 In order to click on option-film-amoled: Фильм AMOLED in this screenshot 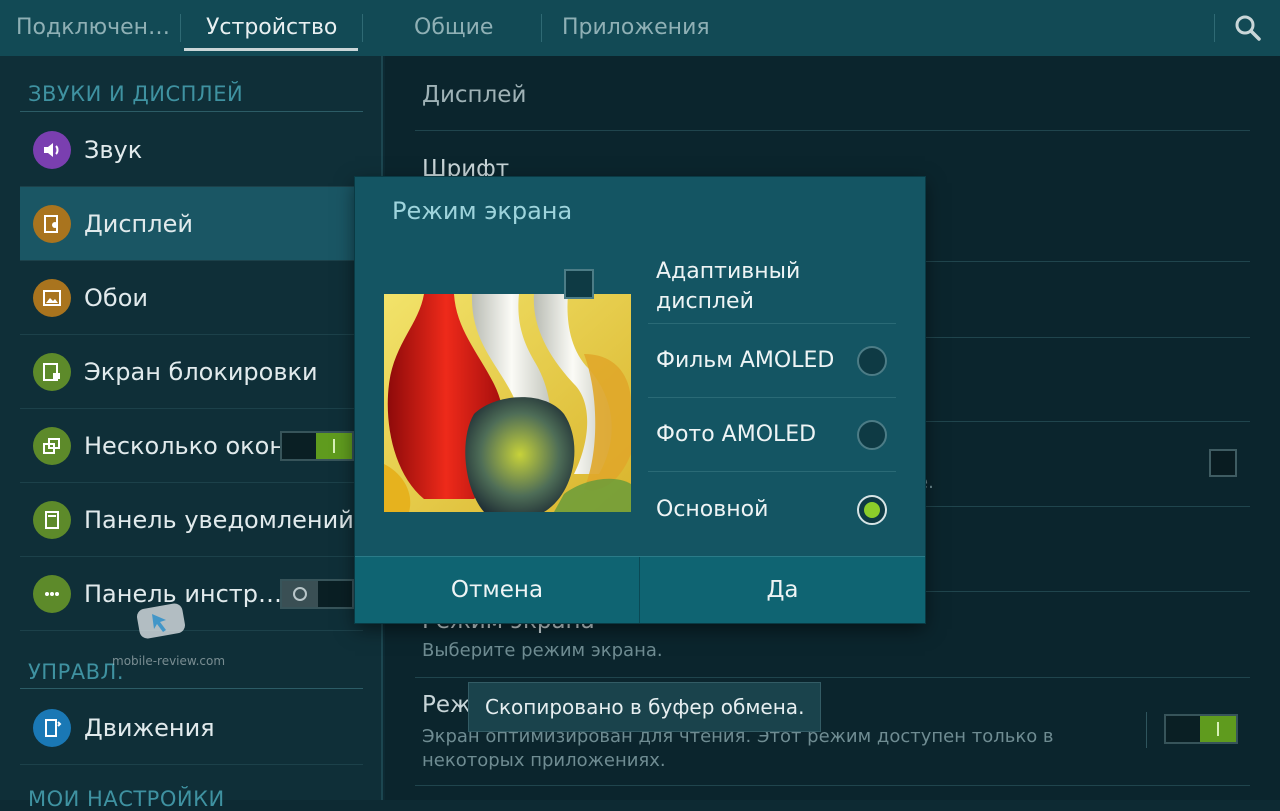, I will do `click(772, 361)`.